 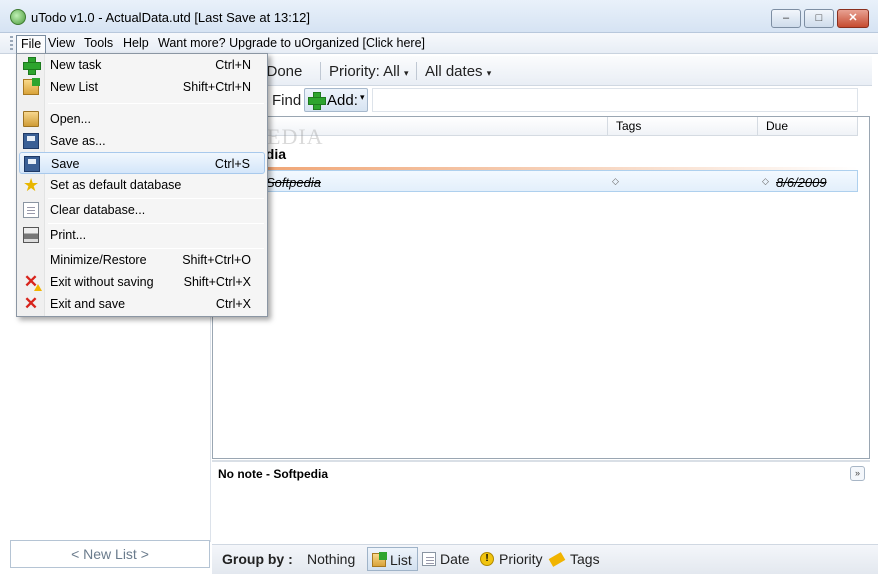 What do you see at coordinates (801, 182) in the screenshot?
I see `task-due-date: 8/6/2009` at bounding box center [801, 182].